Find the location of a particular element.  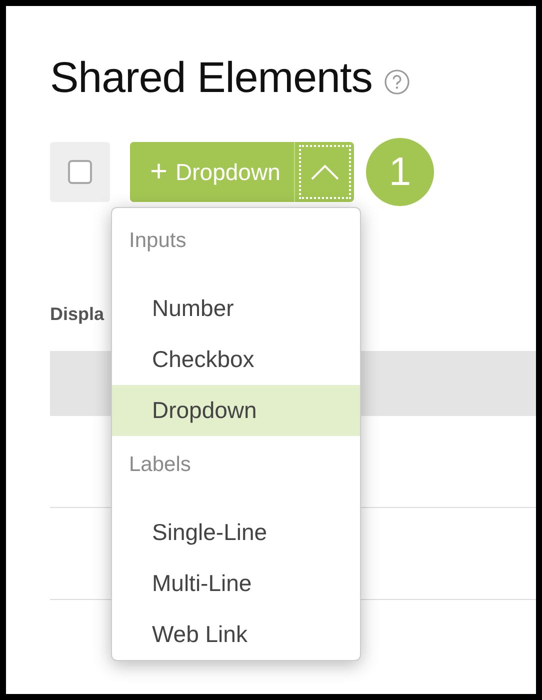

checkbox is located at coordinates (80, 172).